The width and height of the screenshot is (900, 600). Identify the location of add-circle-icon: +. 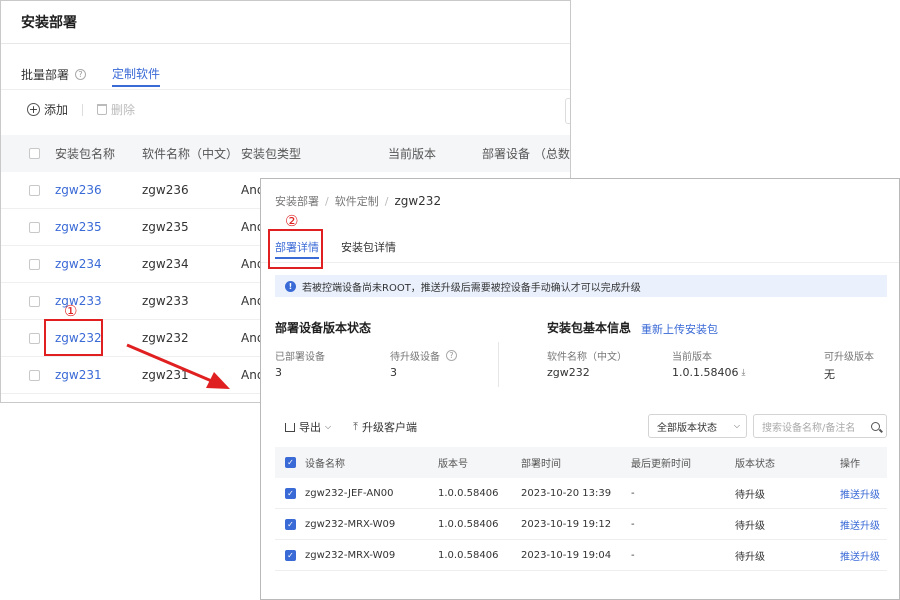
(33, 109).